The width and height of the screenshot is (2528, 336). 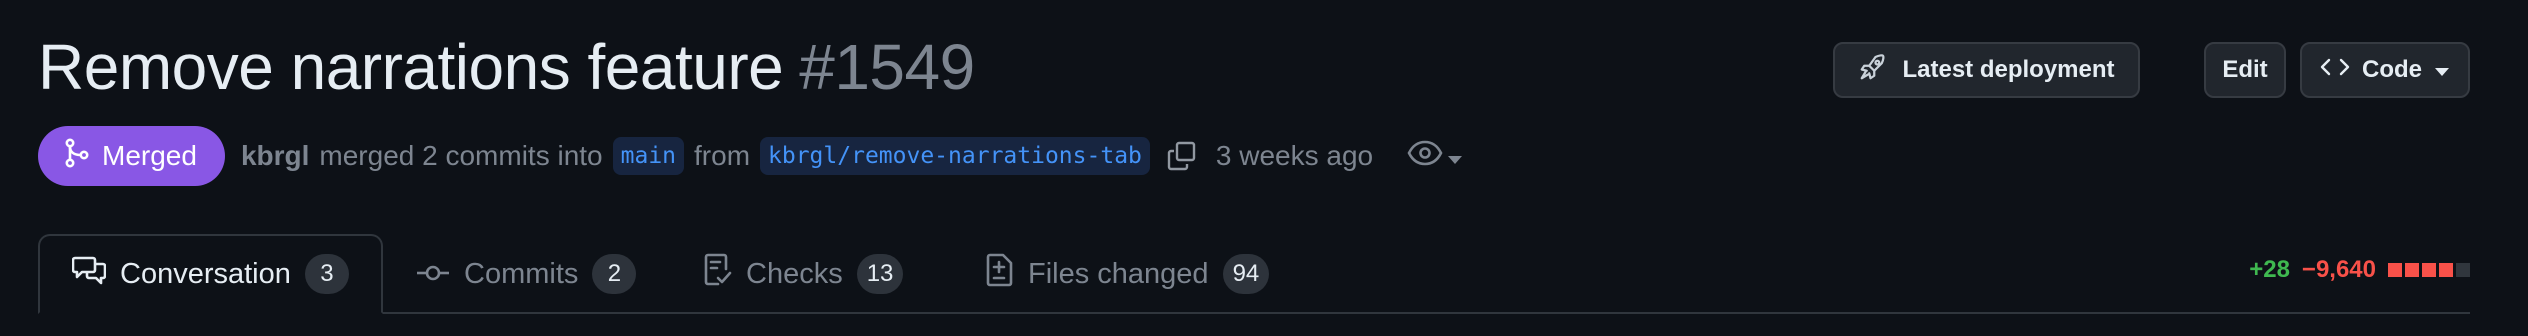 What do you see at coordinates (1000, 274) in the screenshot?
I see `file-diff-icon` at bounding box center [1000, 274].